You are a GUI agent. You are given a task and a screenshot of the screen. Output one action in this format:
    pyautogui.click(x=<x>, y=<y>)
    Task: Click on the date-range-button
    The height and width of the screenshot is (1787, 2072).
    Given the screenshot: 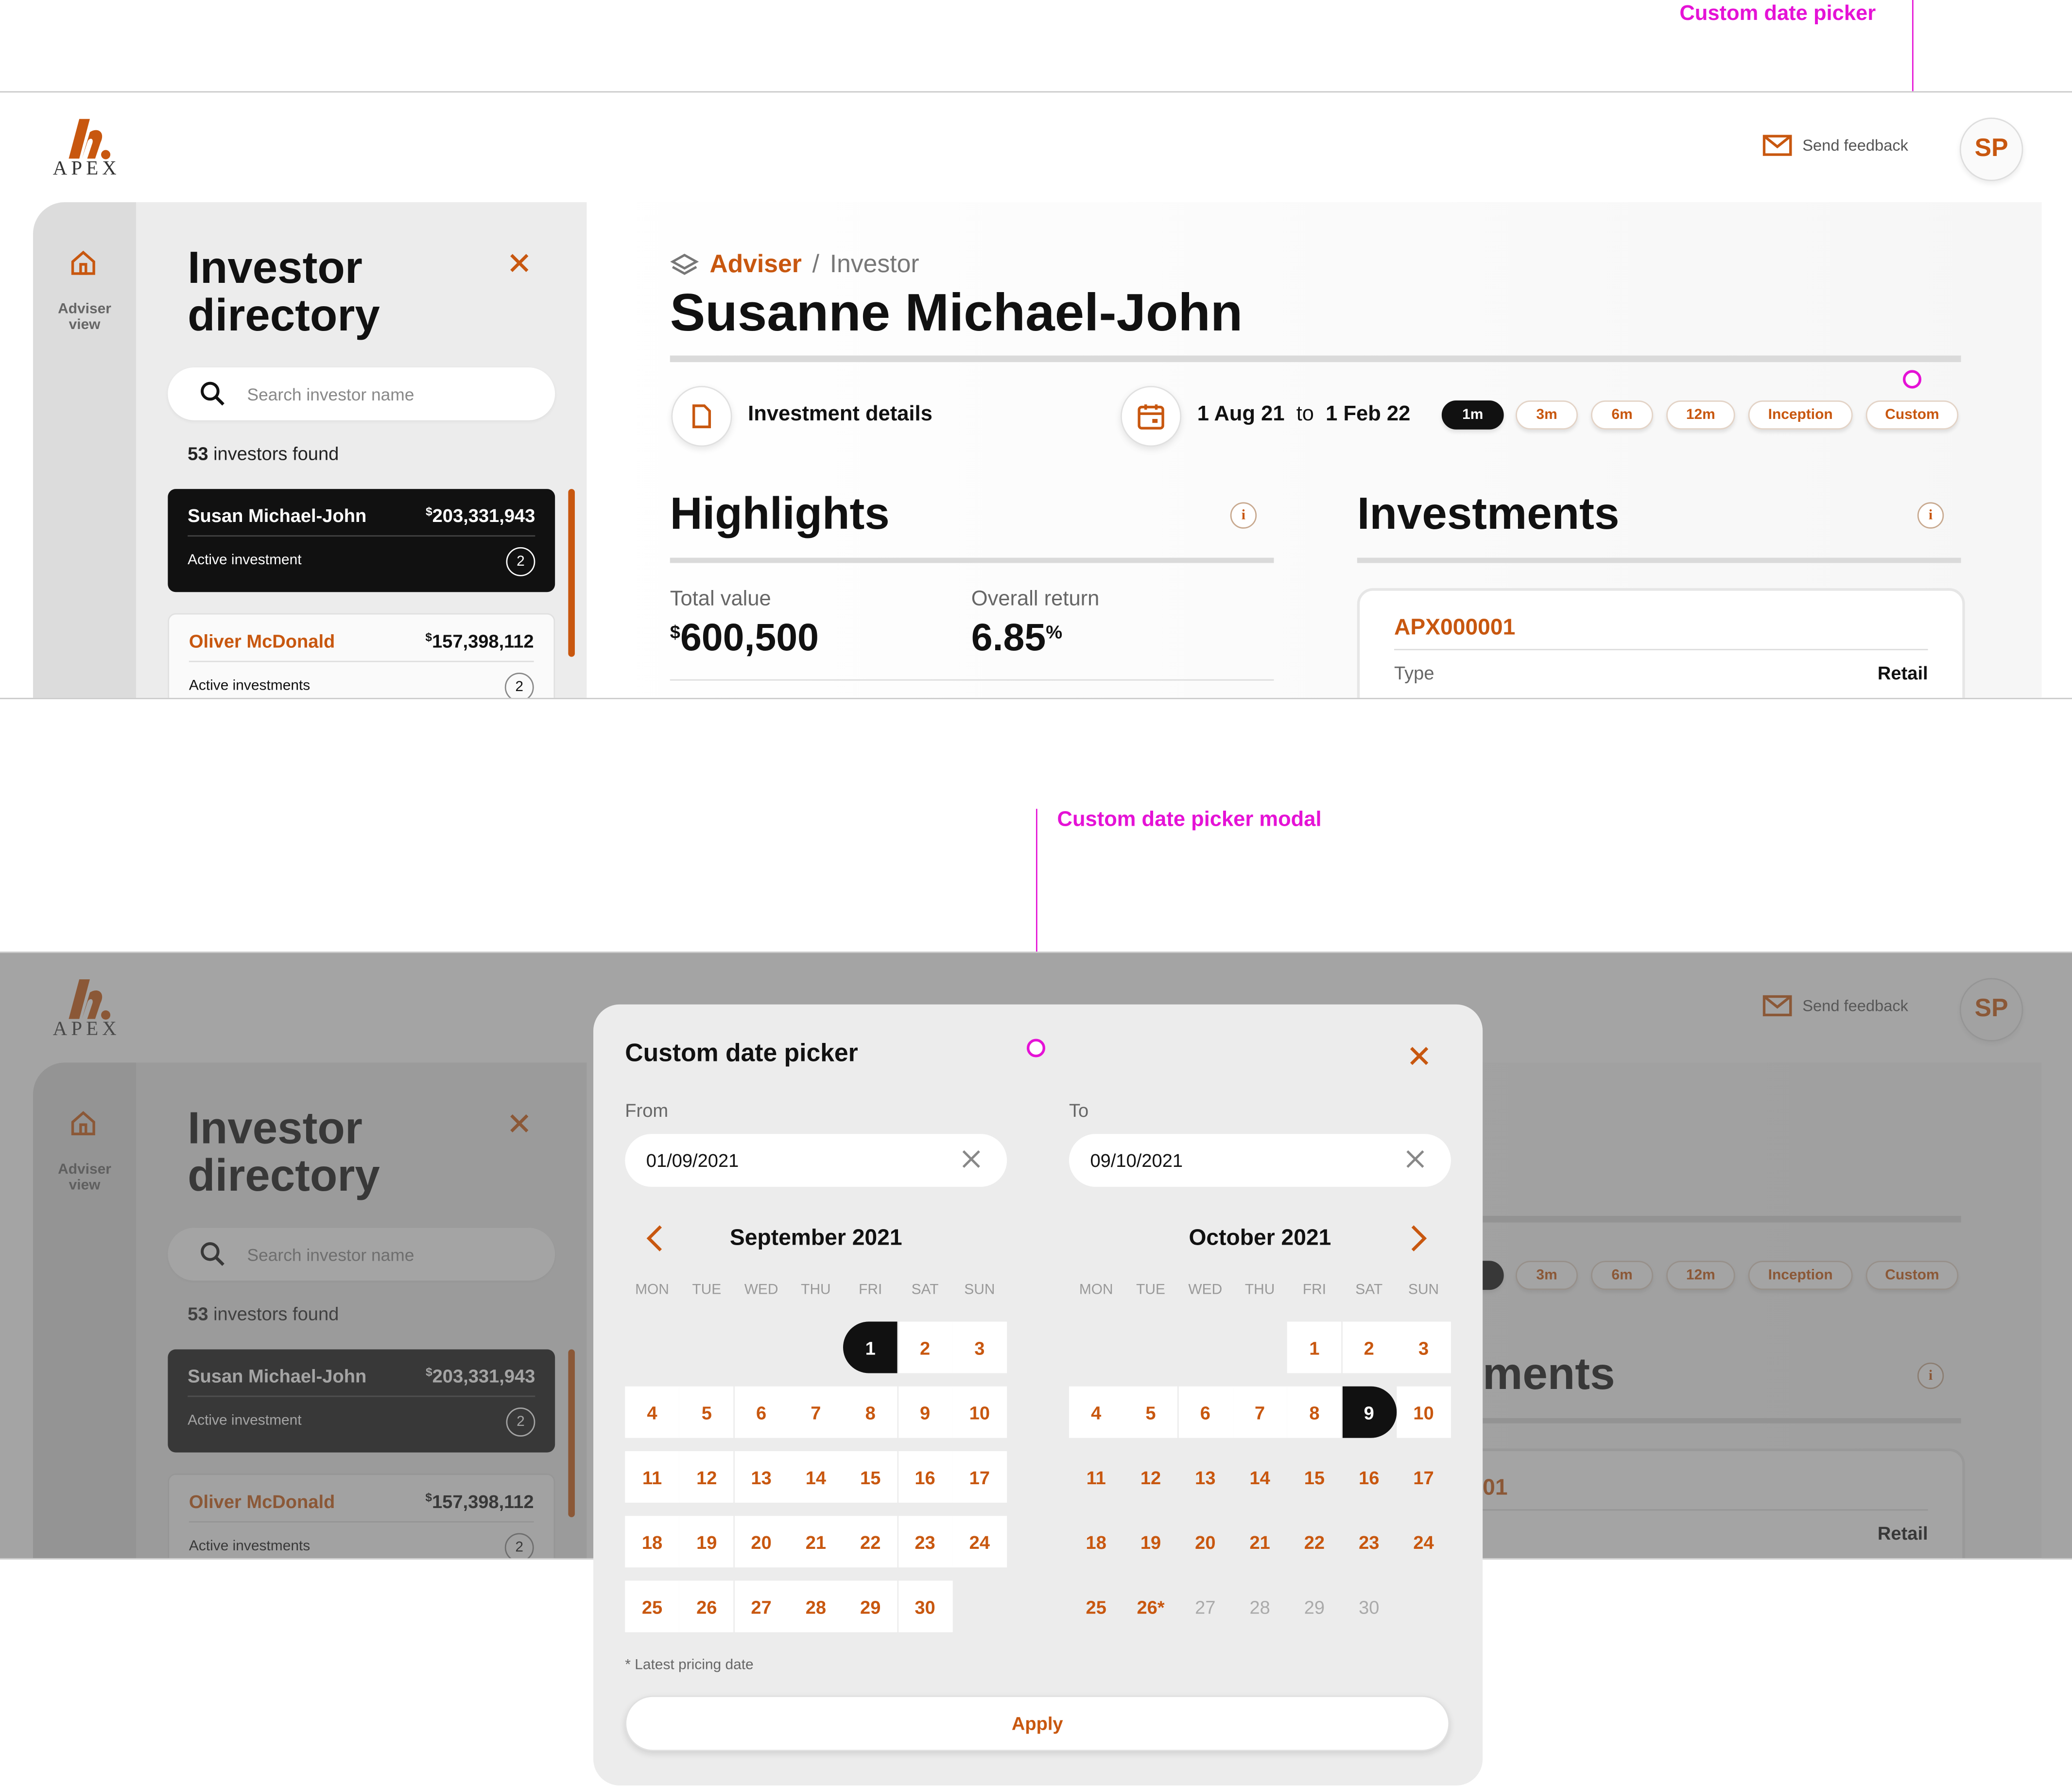 What is the action you would take?
    pyautogui.click(x=1151, y=416)
    